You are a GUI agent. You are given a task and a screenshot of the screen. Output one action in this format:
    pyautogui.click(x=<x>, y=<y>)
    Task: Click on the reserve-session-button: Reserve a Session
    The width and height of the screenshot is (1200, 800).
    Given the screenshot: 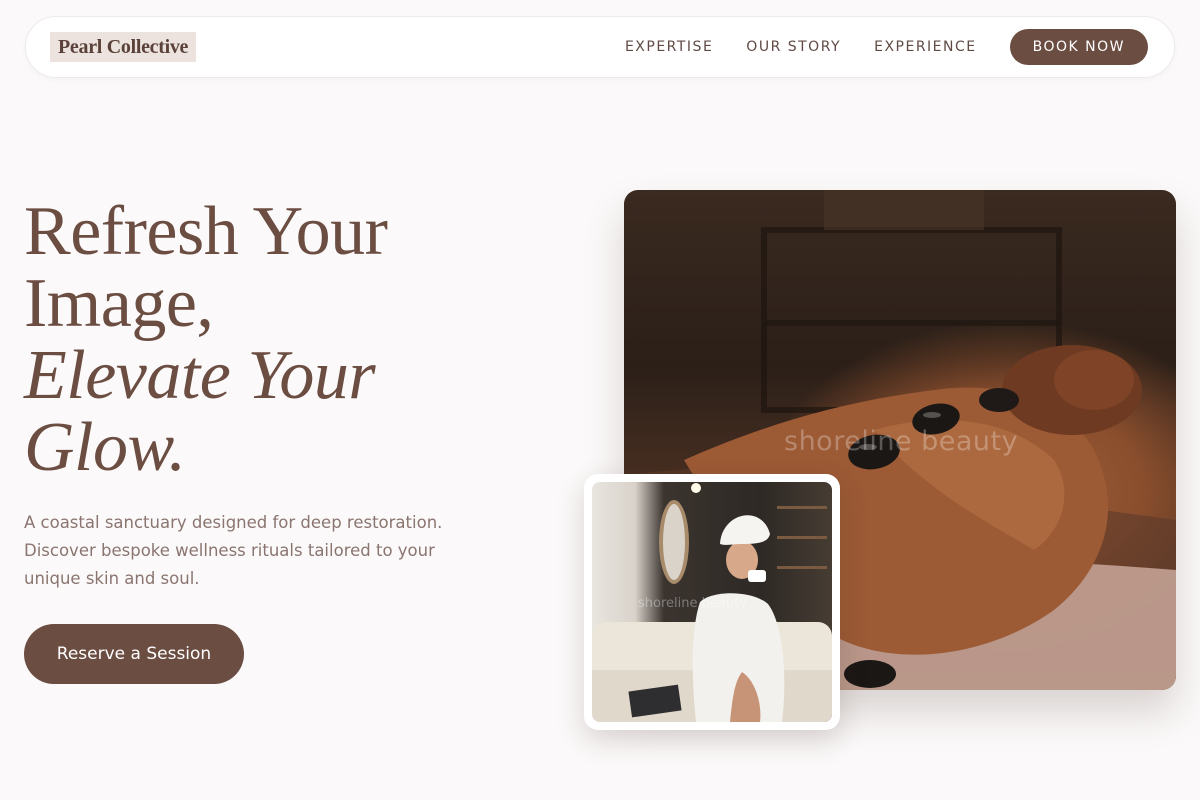 What is the action you would take?
    pyautogui.click(x=134, y=654)
    